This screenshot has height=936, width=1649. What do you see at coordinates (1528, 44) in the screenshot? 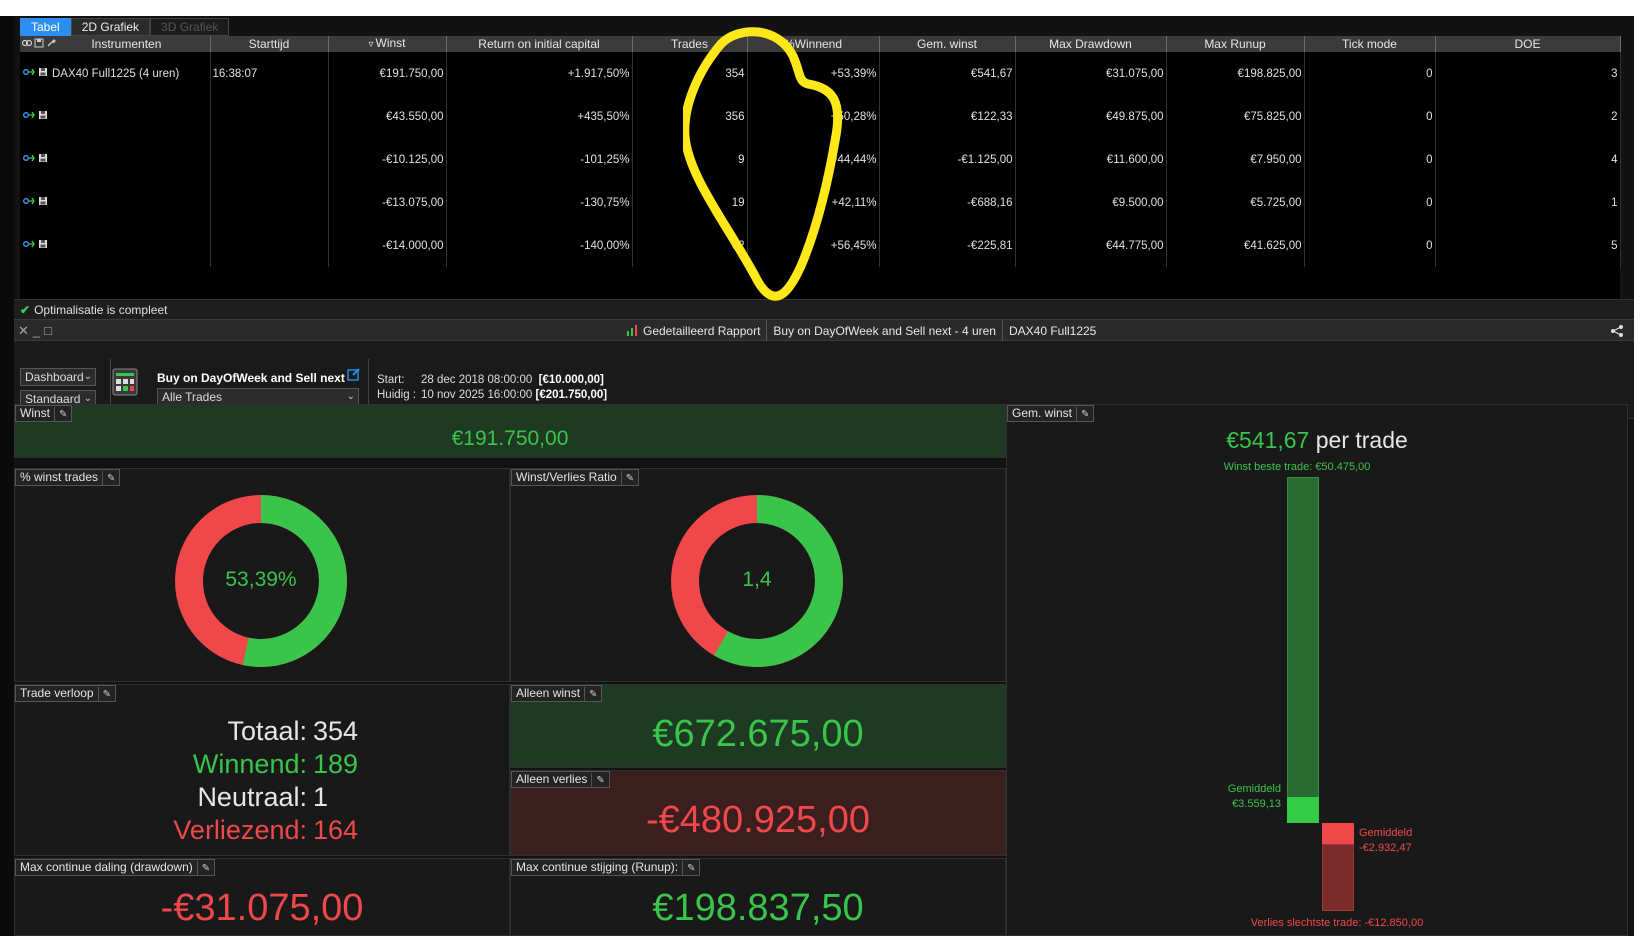
I see `col-doe: DOE` at bounding box center [1528, 44].